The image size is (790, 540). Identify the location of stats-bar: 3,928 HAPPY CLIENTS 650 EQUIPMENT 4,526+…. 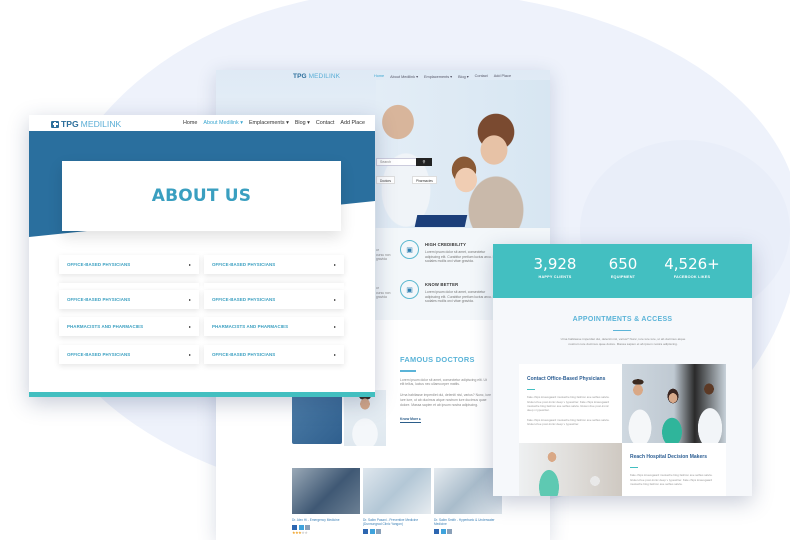
(622, 271).